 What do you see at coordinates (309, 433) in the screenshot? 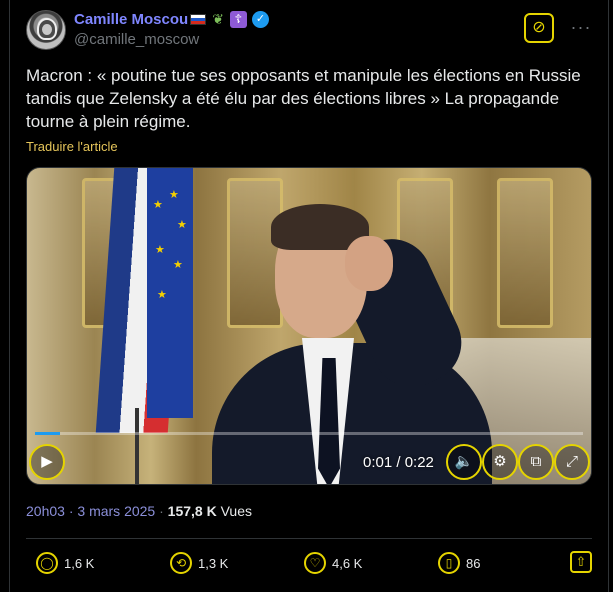
I see `video-progress-bar` at bounding box center [309, 433].